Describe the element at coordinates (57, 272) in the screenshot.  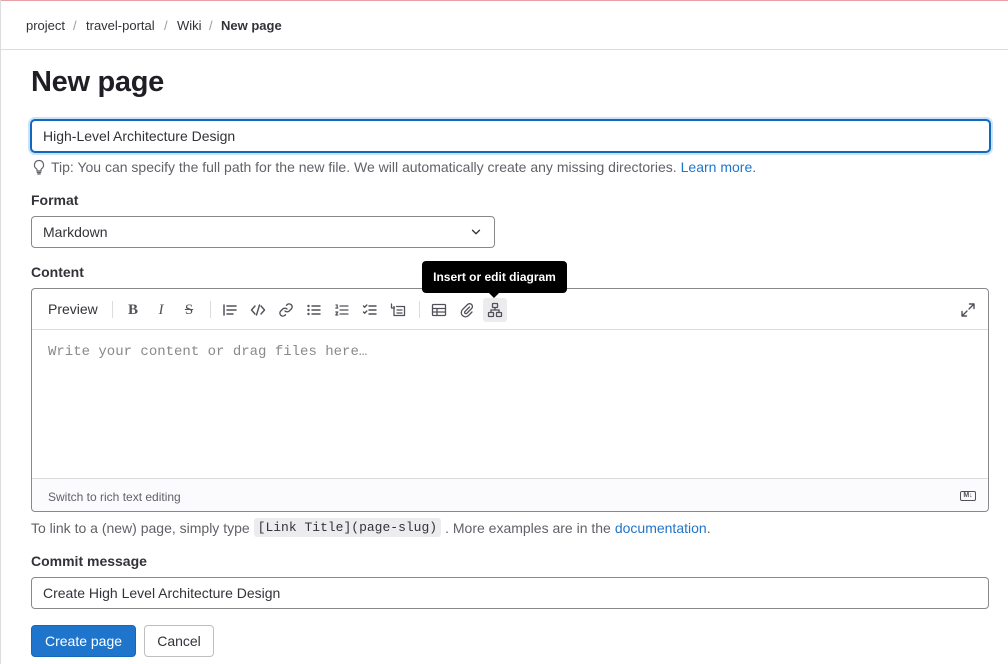
I see `content-label: Content` at that location.